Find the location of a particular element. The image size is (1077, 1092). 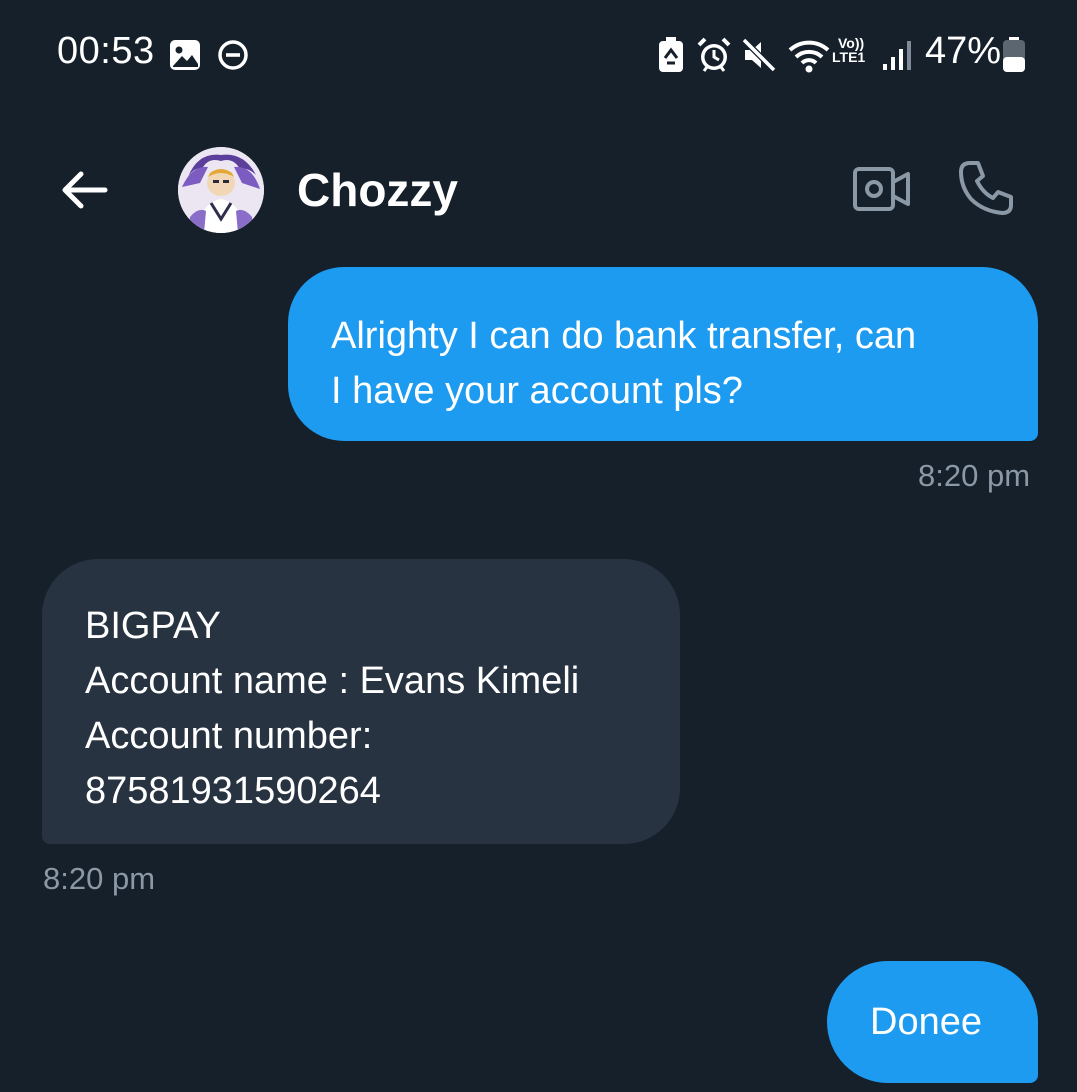

gallery-icon is located at coordinates (185, 55).